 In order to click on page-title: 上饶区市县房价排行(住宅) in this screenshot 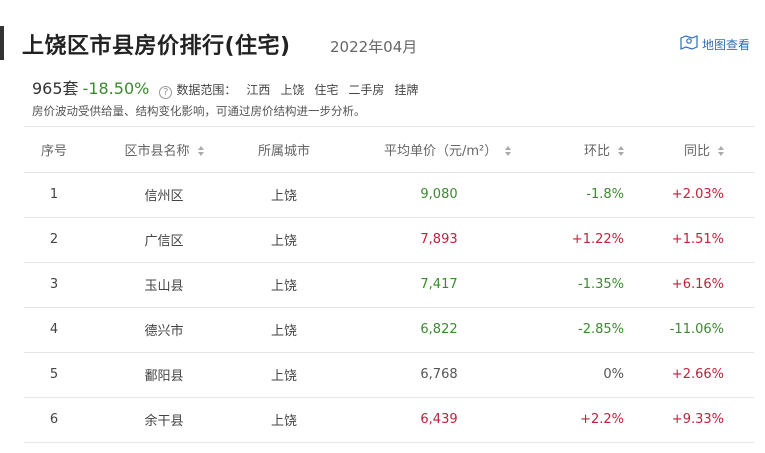, I will do `click(156, 46)`.